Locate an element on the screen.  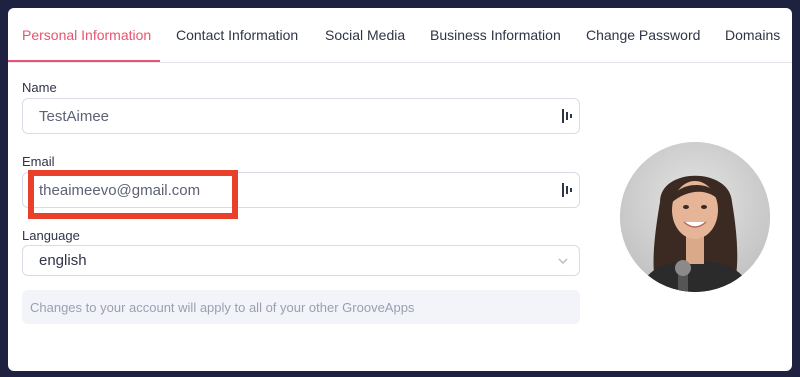
name-field: TestAimee is located at coordinates (301, 116).